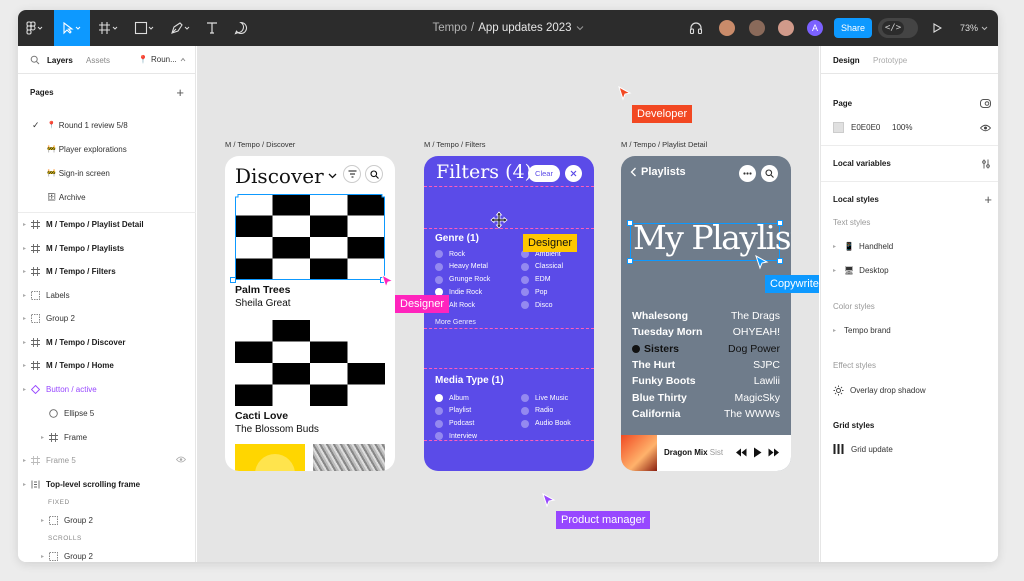 This screenshot has width=1024, height=581. What do you see at coordinates (536, 279) in the screenshot?
I see `filter-option: EDM` at bounding box center [536, 279].